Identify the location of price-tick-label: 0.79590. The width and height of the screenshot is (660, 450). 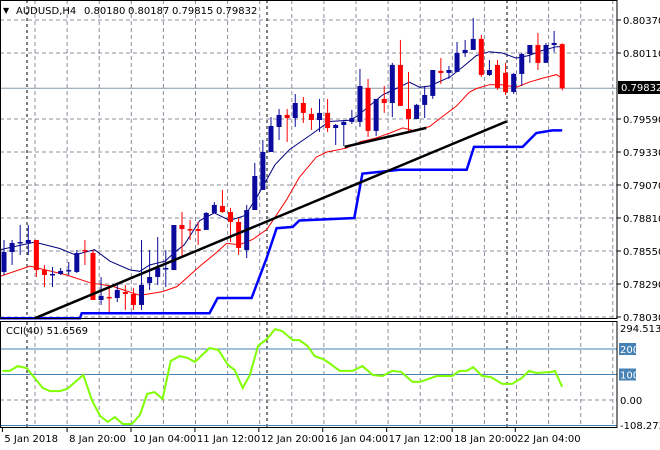
(641, 120).